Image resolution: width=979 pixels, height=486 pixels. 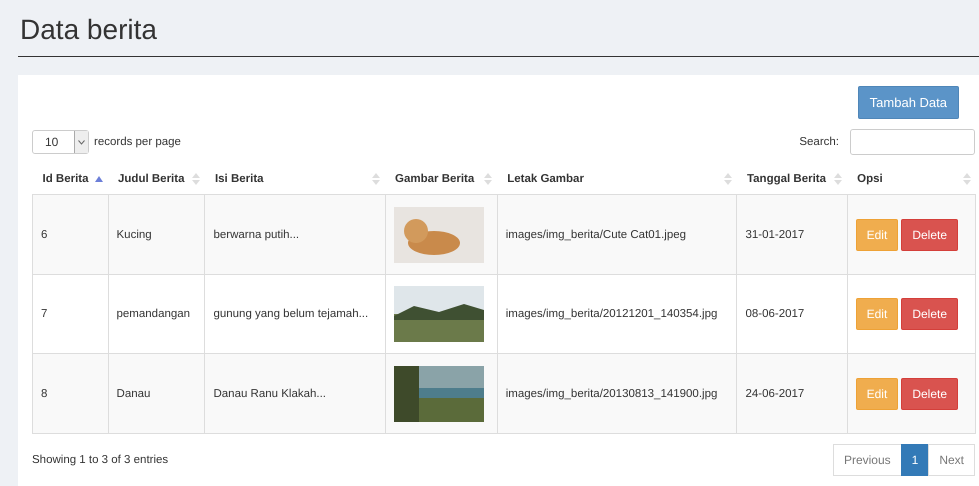 I want to click on column-header: Tanggal Berita, so click(x=792, y=180).